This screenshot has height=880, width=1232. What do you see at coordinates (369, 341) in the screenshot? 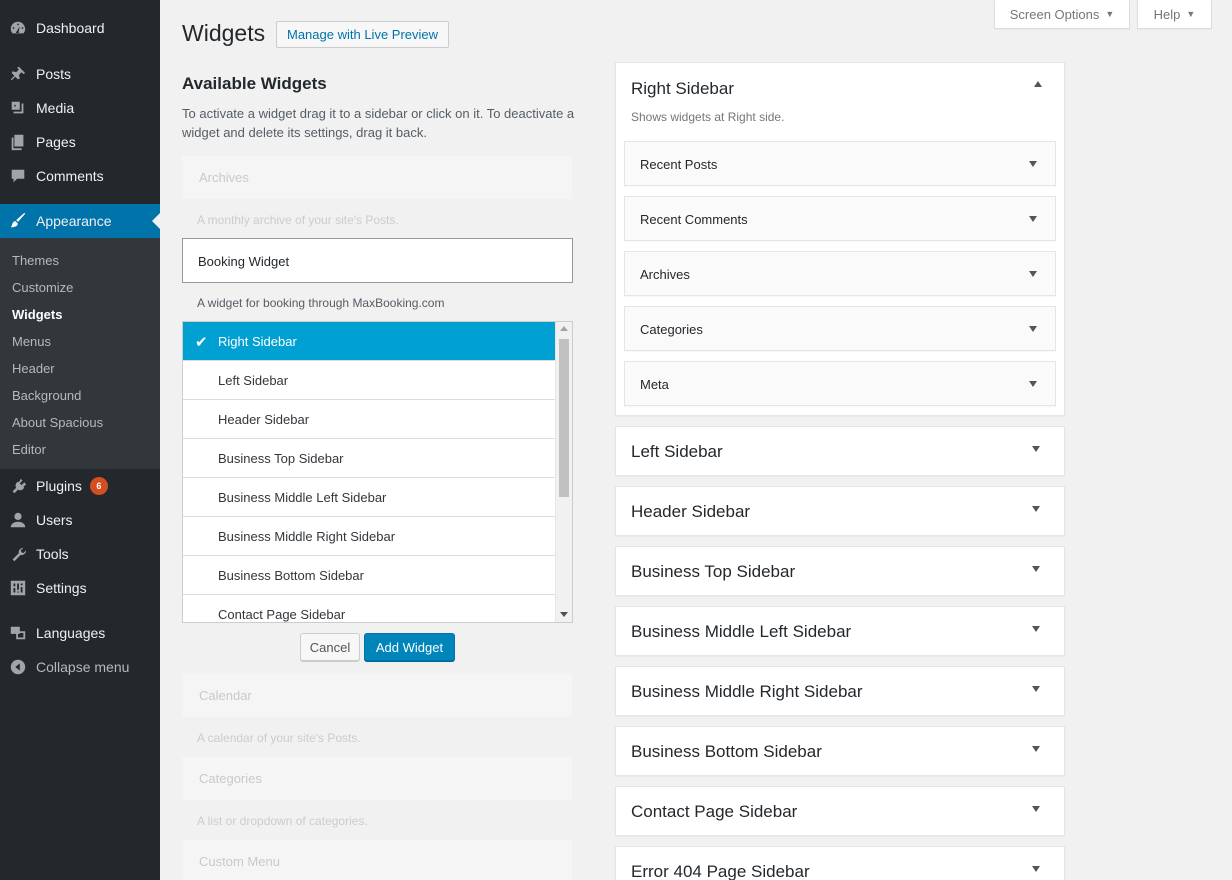
I see `chooser-item-right-sidebar: ✔ Right Sidebar` at bounding box center [369, 341].